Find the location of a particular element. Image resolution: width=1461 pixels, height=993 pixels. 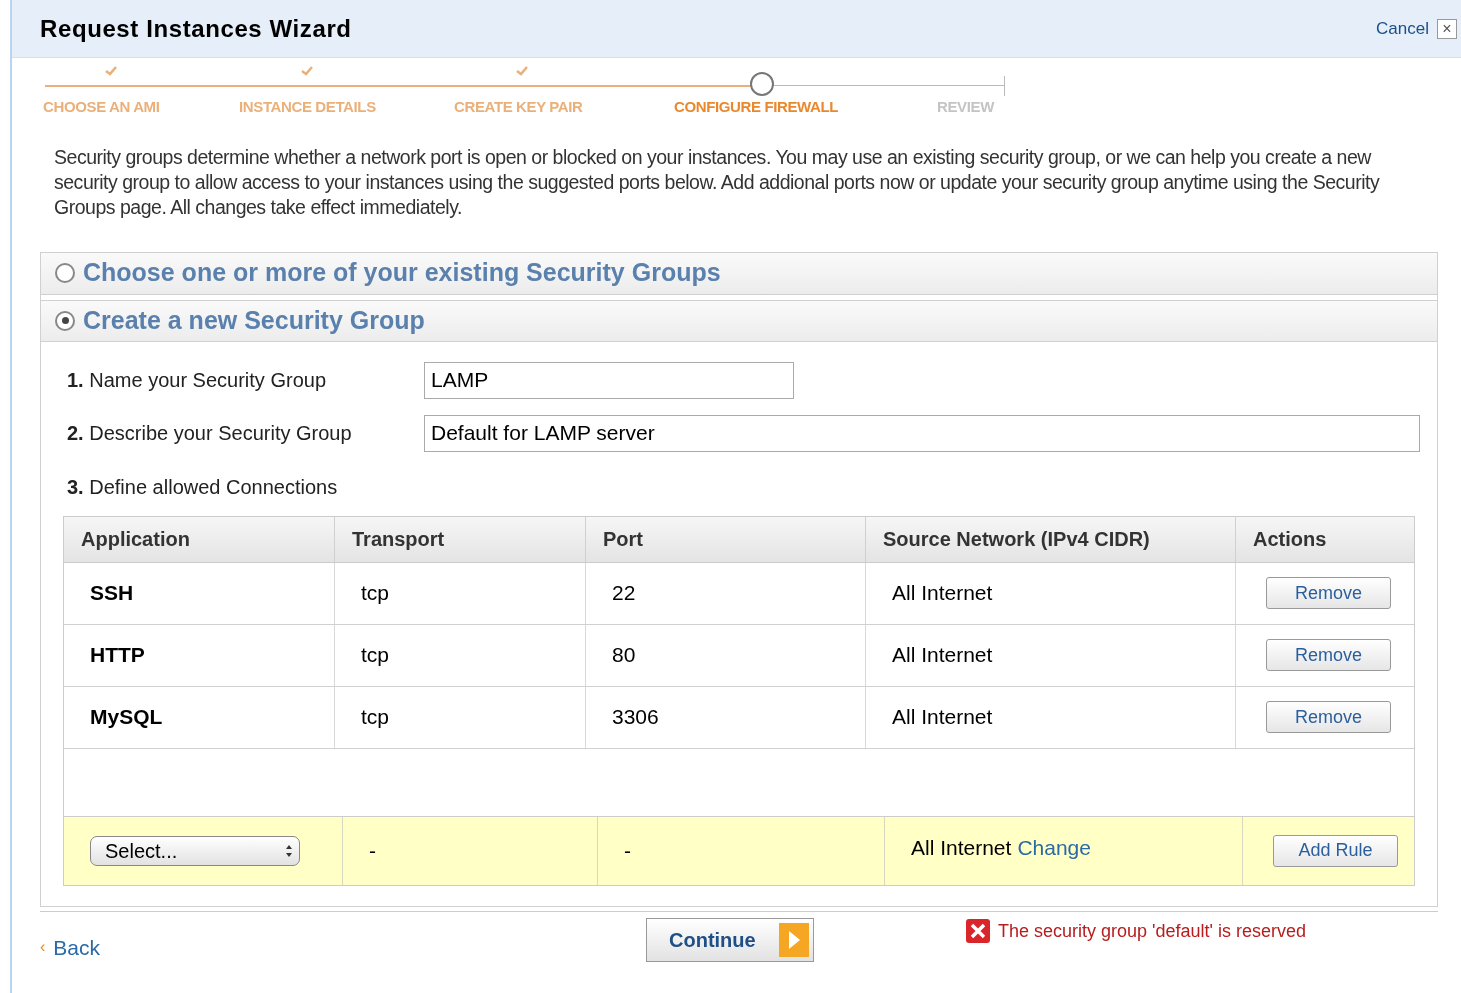

error-message: The security group 'default' is reserved is located at coordinates (1152, 931).